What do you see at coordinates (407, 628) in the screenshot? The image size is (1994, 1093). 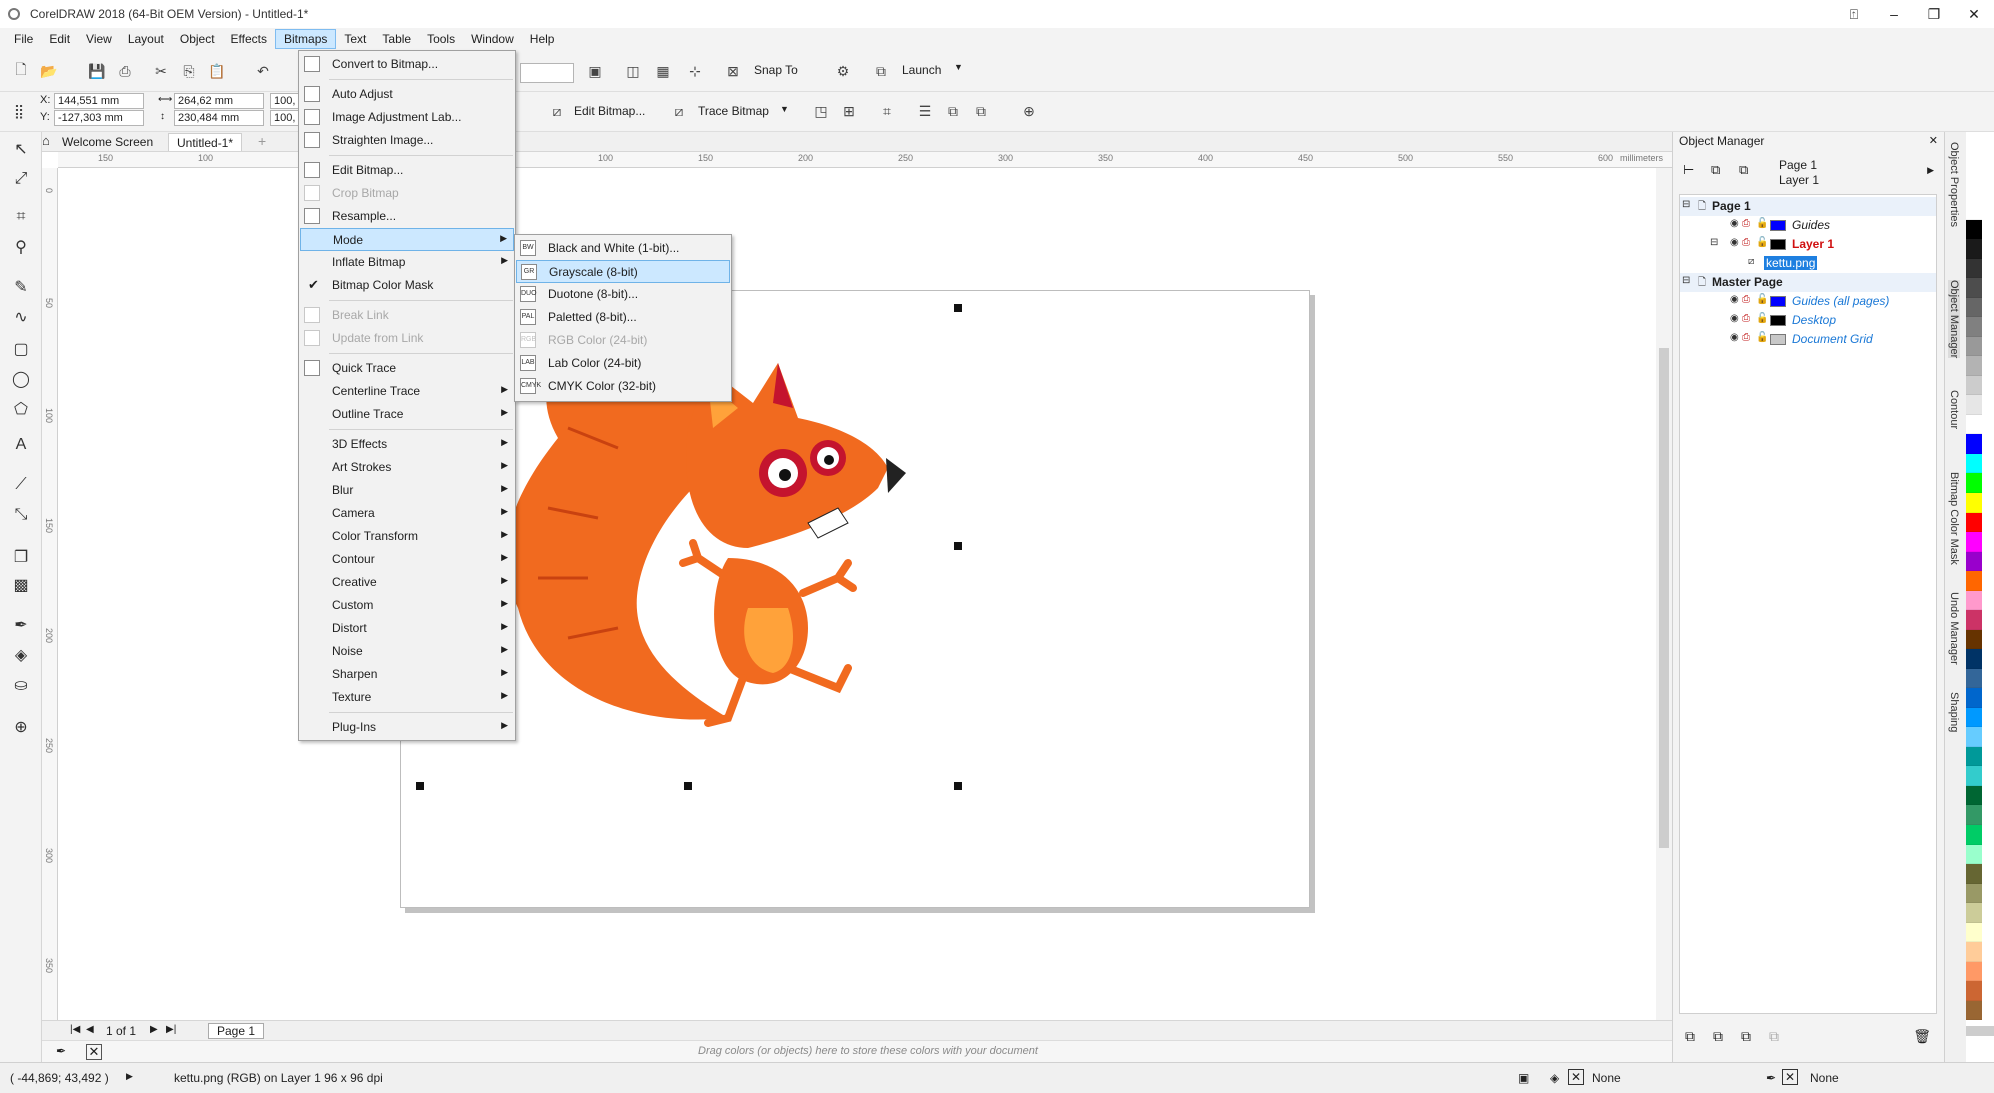 I see `menu-item-distort: Distort ▶` at bounding box center [407, 628].